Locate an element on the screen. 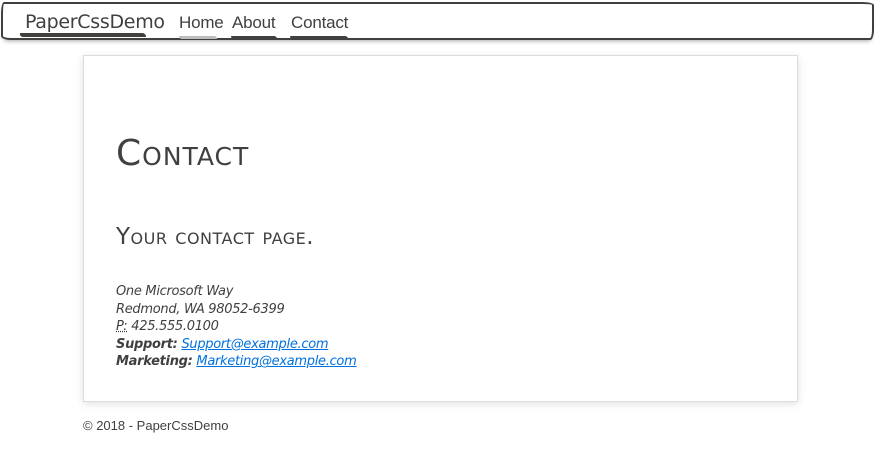 The image size is (880, 455). nav-home-underline is located at coordinates (198, 37).